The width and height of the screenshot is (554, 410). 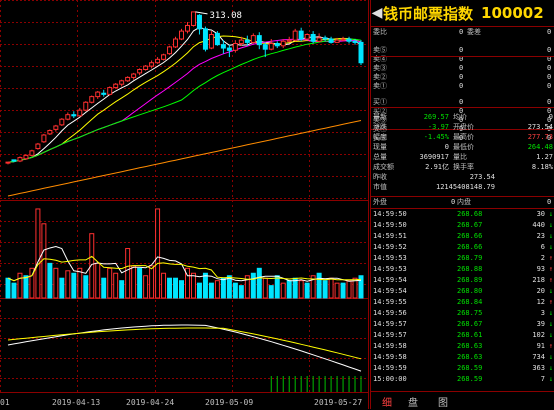 I want to click on stat-label-2: 均价, so click(x=460, y=117).